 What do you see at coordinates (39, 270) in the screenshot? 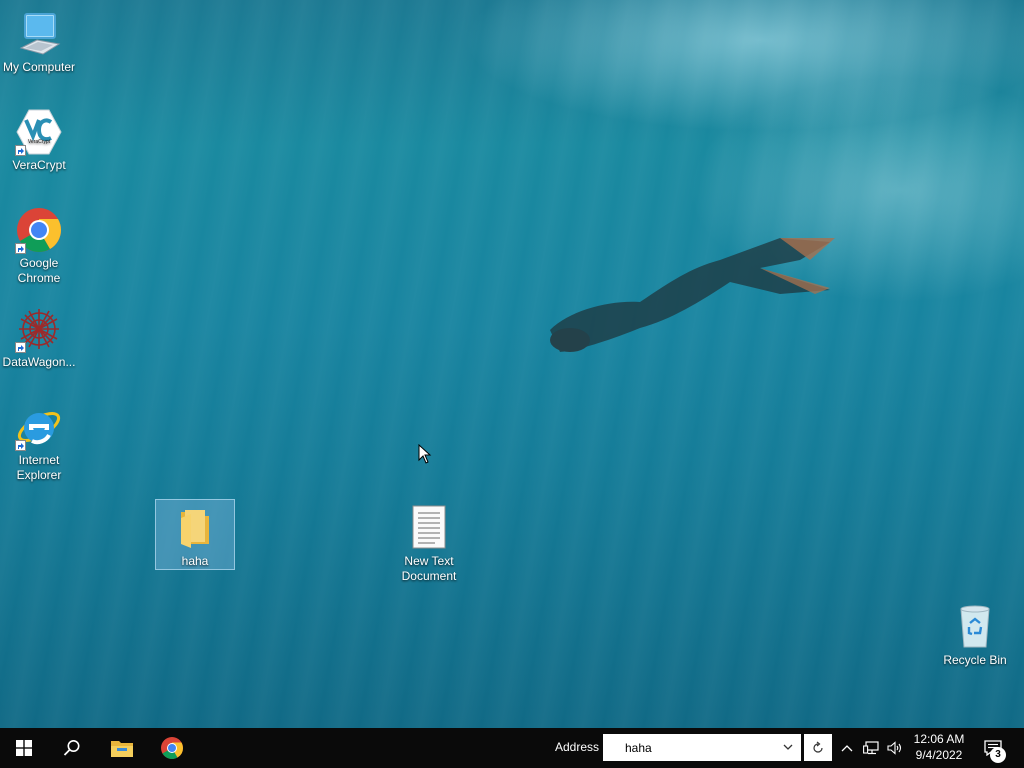
I see `desktop-icon-label: Google Chrome` at bounding box center [39, 270].